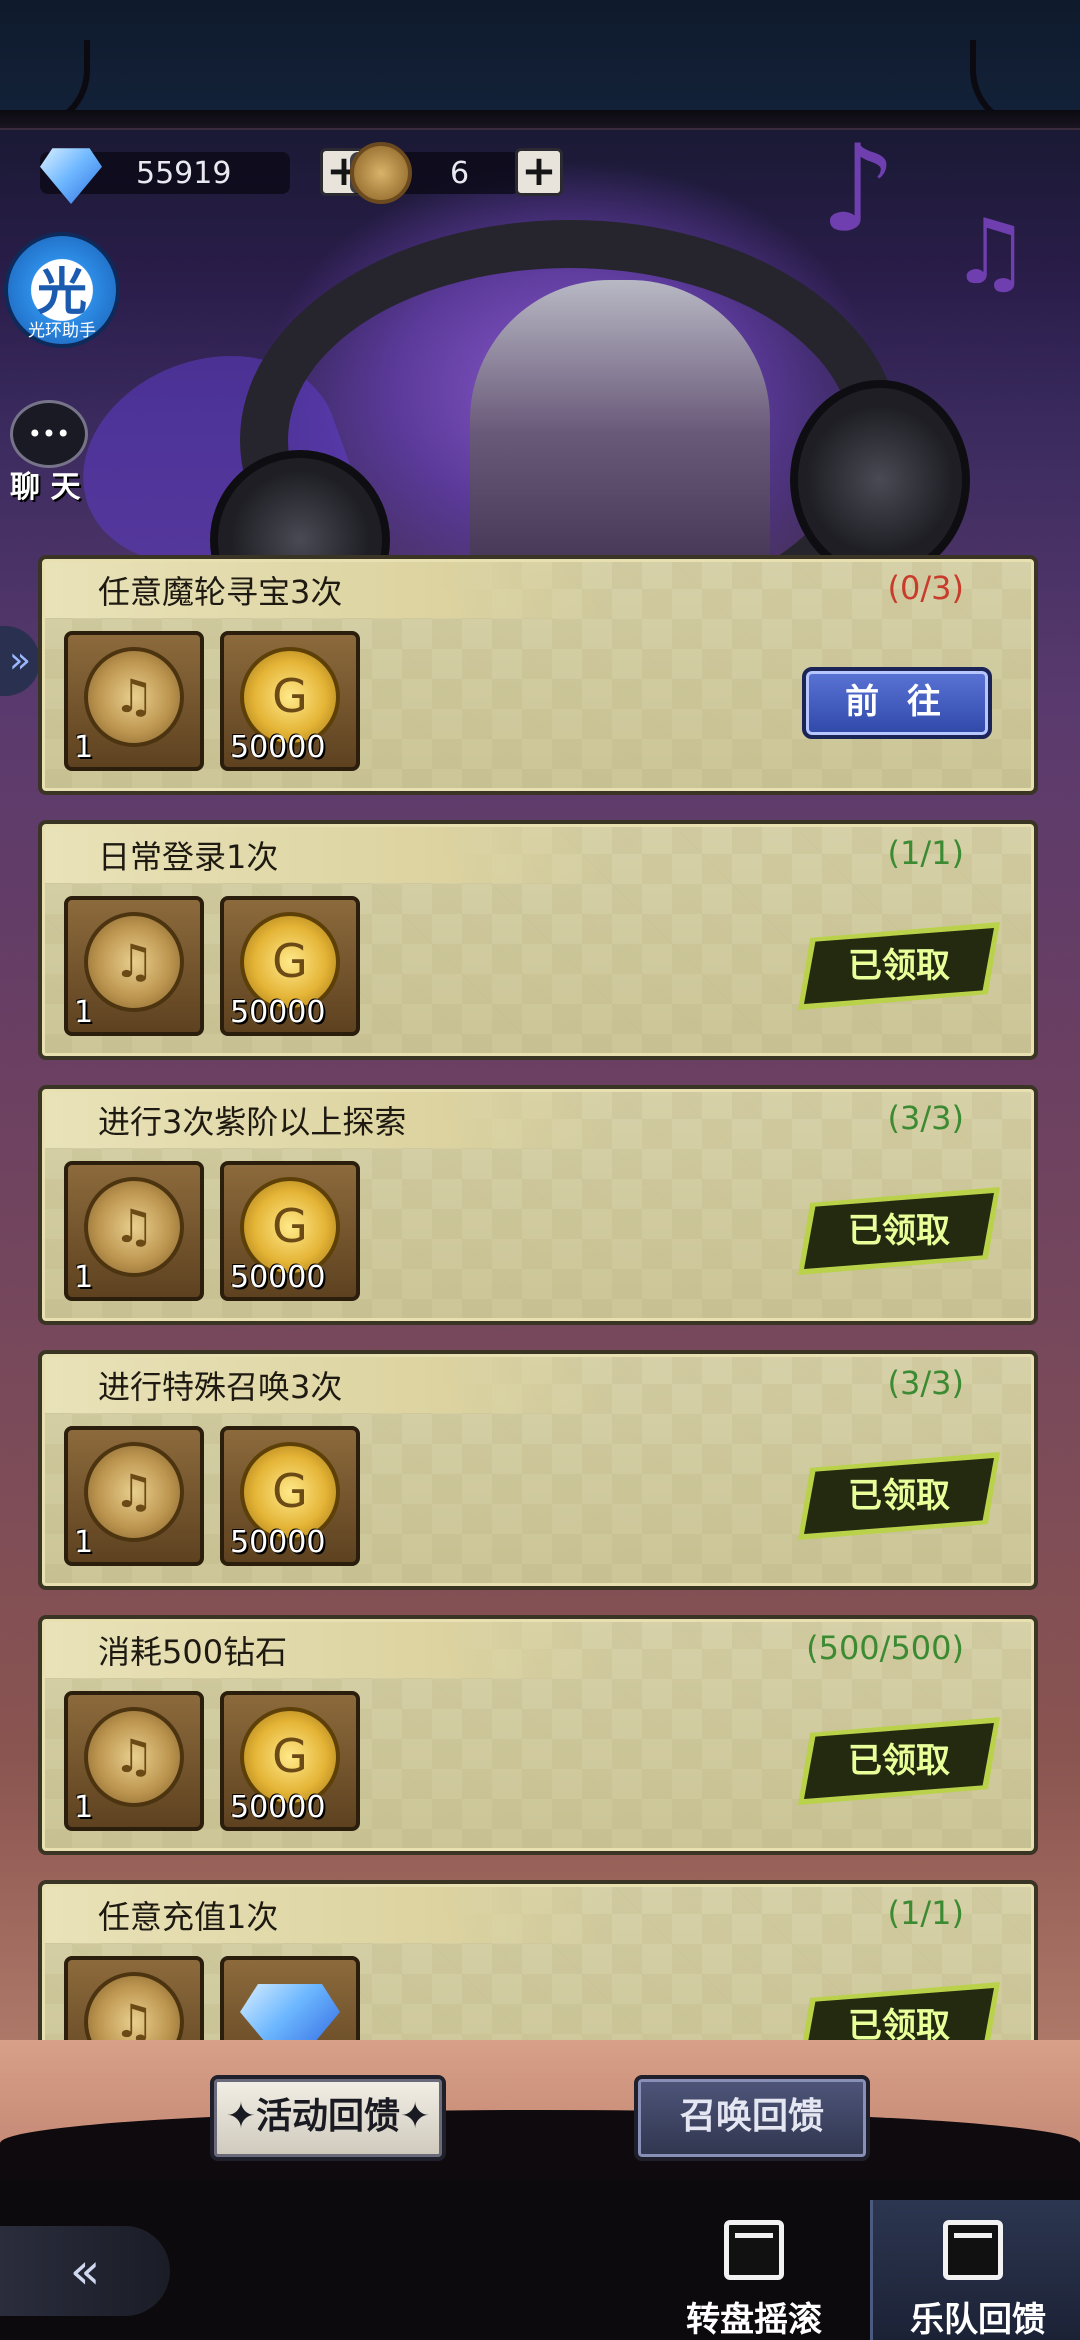 This screenshot has height=2340, width=1080. I want to click on assistant-button: 光 光环助手, so click(62, 290).